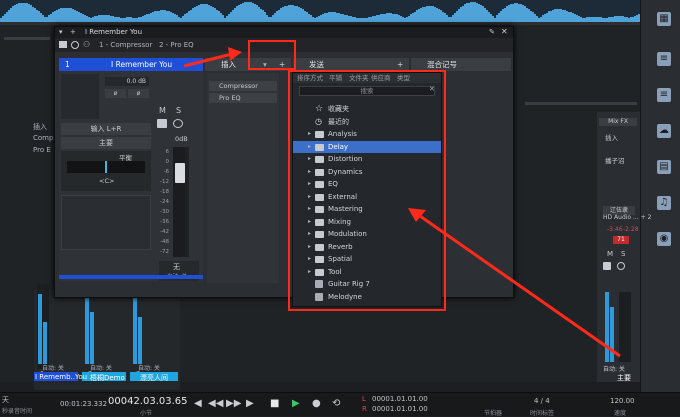 Image resolution: width=680 pixels, height=417 pixels. What do you see at coordinates (316, 403) in the screenshot?
I see `record-icon: ●` at bounding box center [316, 403].